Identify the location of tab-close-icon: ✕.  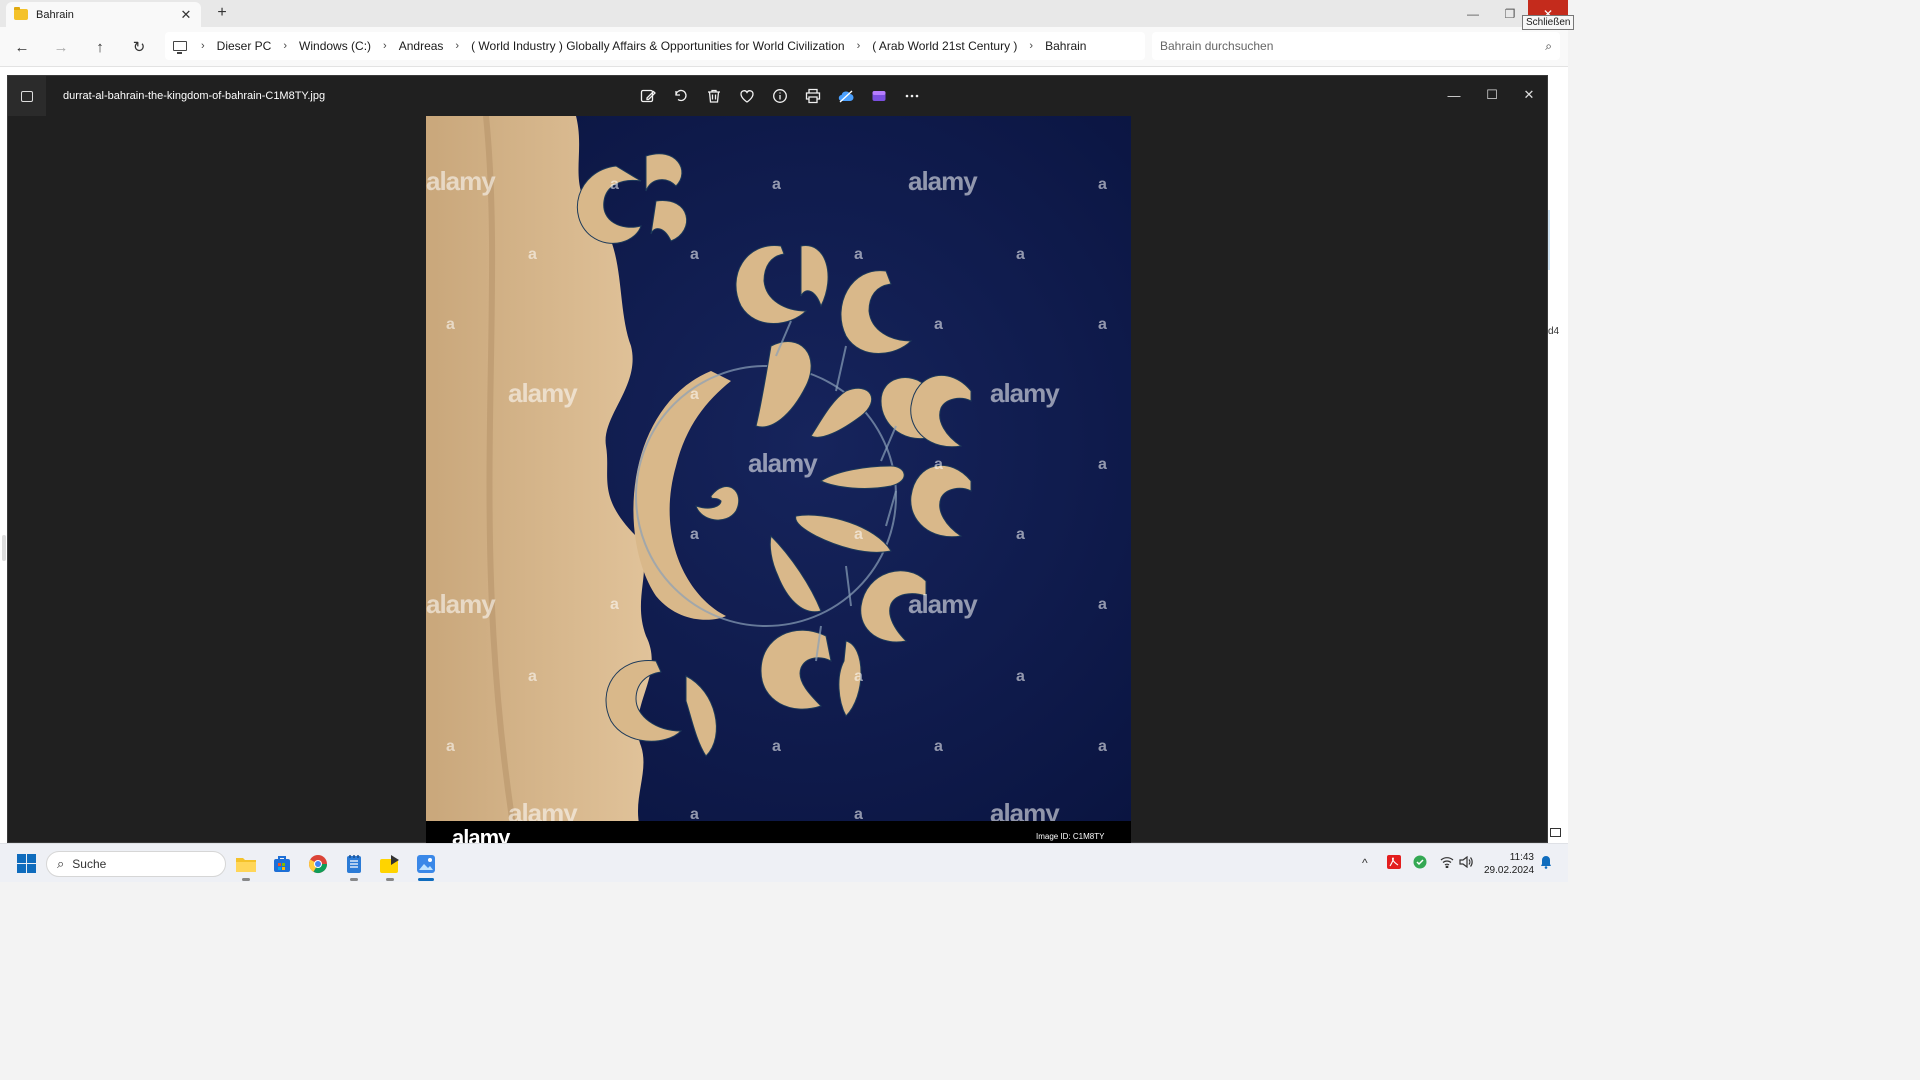
(186, 15).